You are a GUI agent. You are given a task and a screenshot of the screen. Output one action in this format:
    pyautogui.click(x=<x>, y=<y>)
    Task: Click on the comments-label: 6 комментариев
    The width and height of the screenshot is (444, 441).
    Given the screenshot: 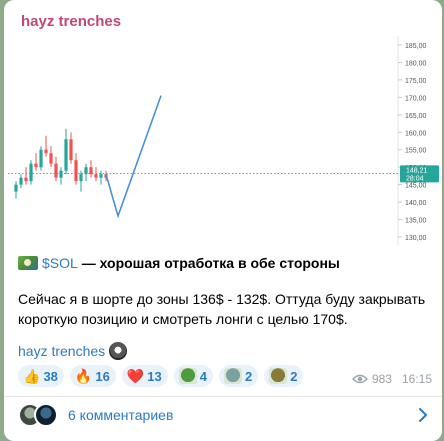 What is the action you would take?
    pyautogui.click(x=121, y=415)
    